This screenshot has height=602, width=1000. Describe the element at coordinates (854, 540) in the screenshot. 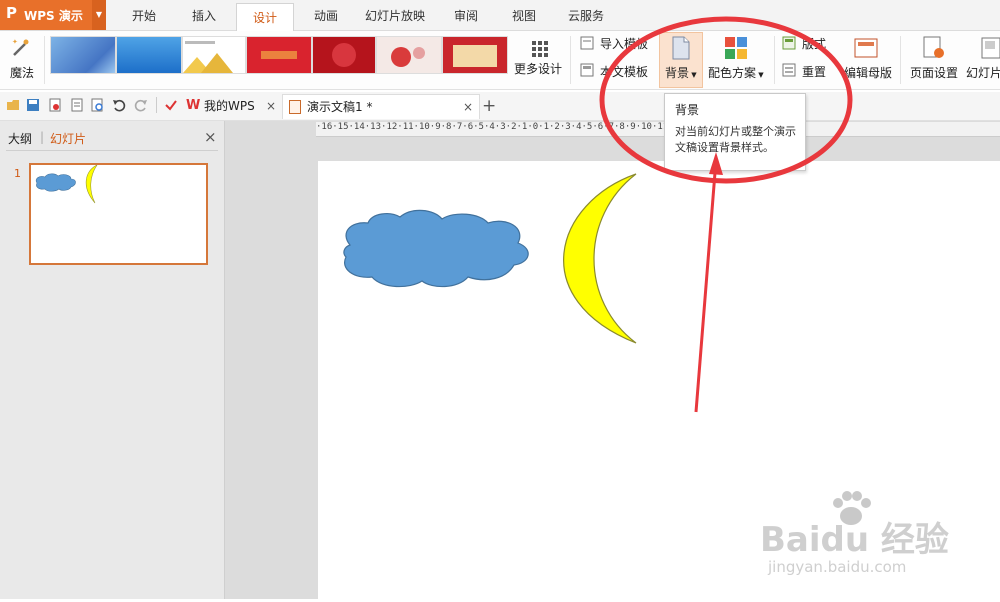

I see `watermark-brand: Baidu 经验` at that location.